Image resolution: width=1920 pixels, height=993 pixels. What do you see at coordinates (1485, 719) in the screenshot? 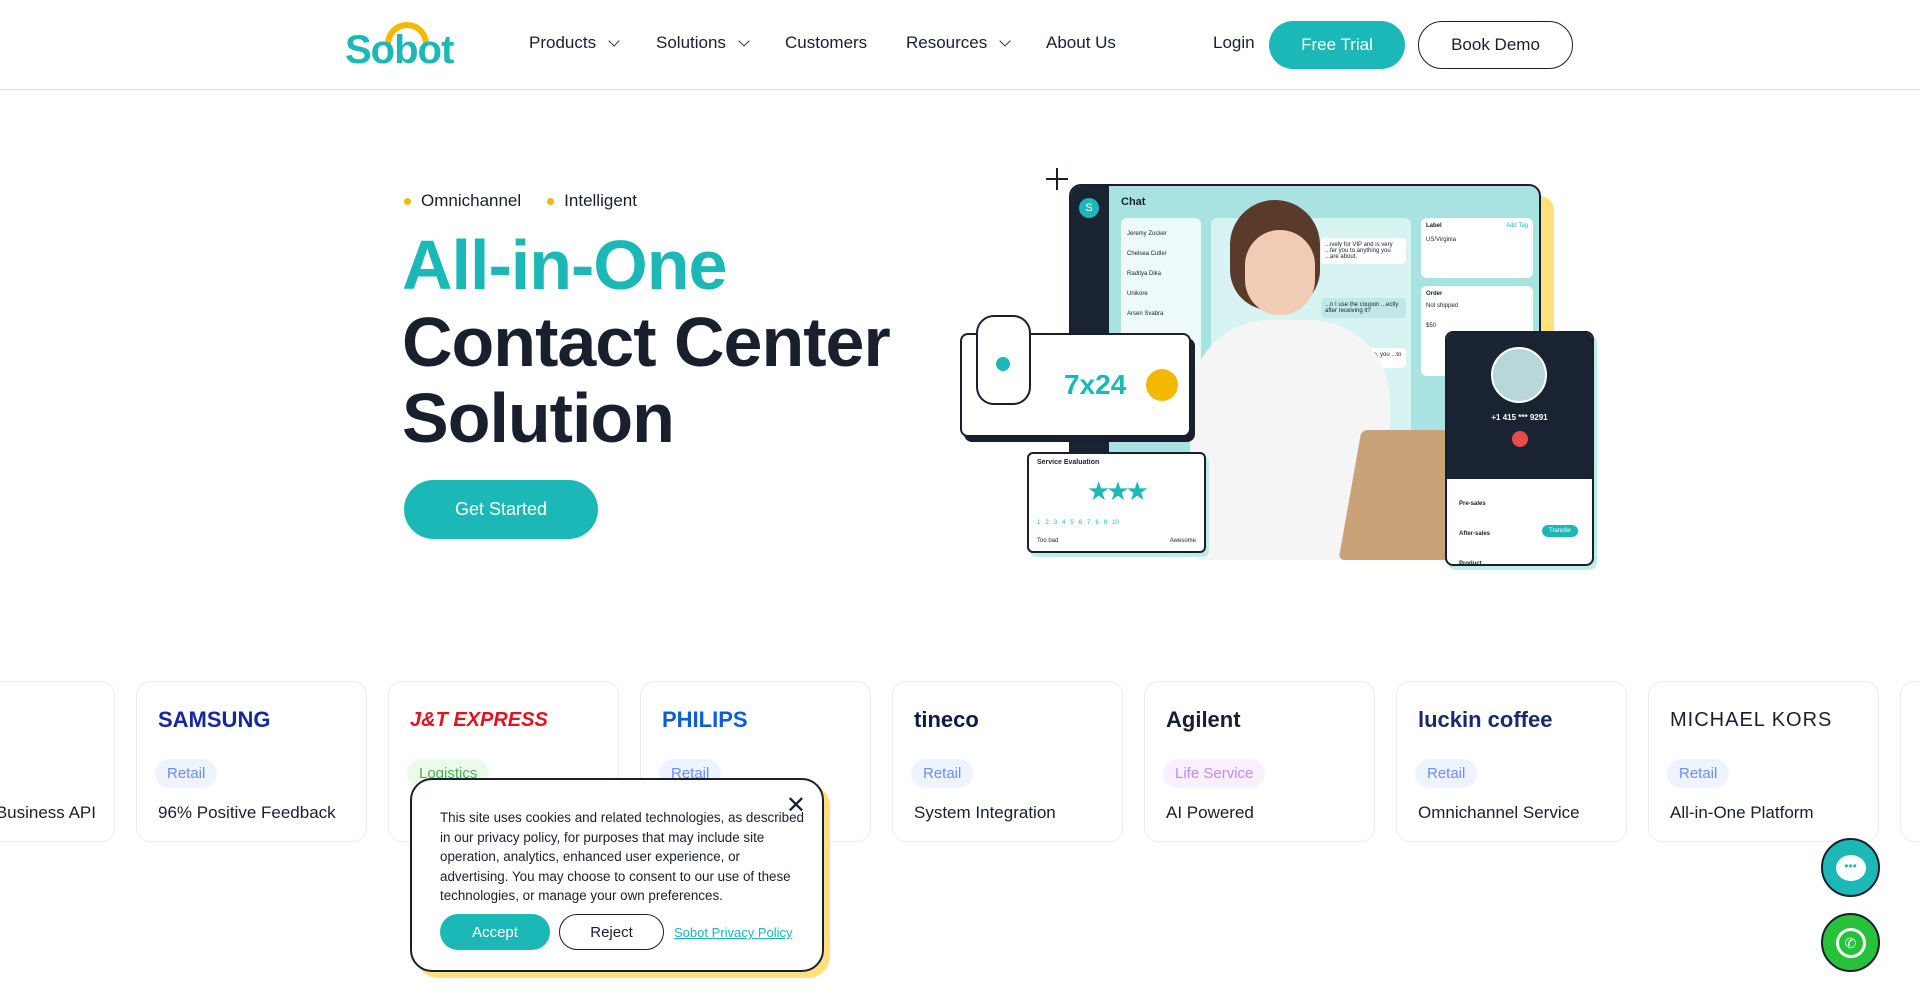
I see `customer-logo: luckin coffee` at bounding box center [1485, 719].